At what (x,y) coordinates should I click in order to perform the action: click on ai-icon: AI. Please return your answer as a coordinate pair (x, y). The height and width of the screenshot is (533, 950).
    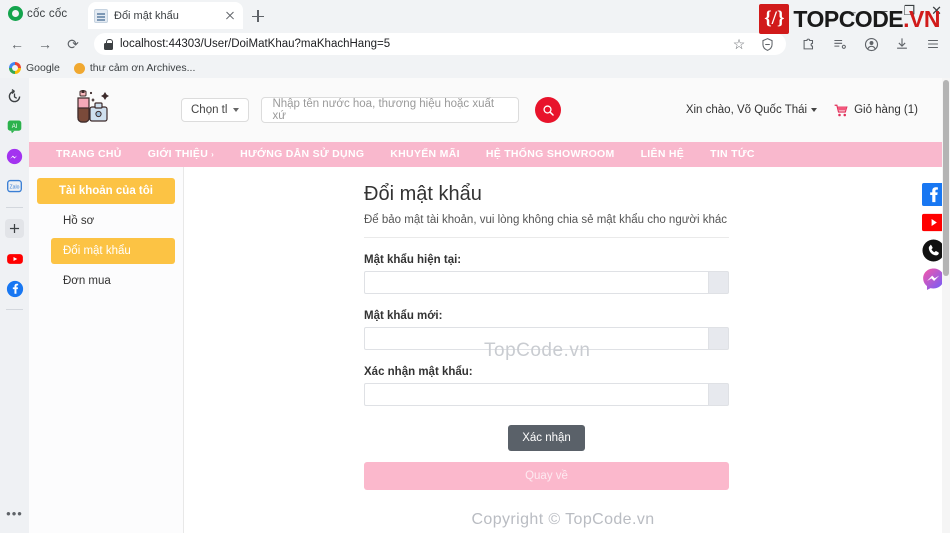
    Looking at the image, I should click on (14, 126).